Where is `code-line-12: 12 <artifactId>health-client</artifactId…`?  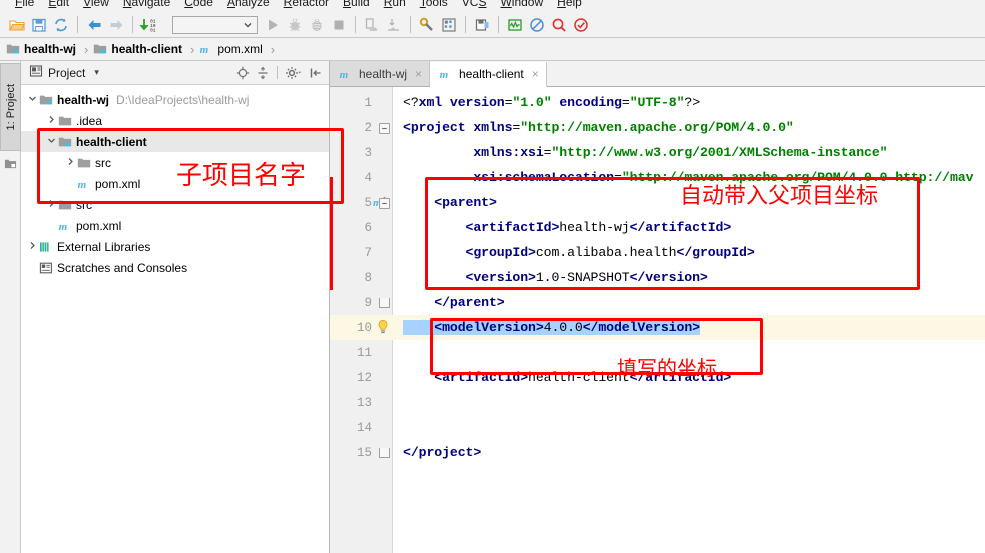
code-line-12: 12 <artifactId>health-client</artifactId… is located at coordinates (657, 377).